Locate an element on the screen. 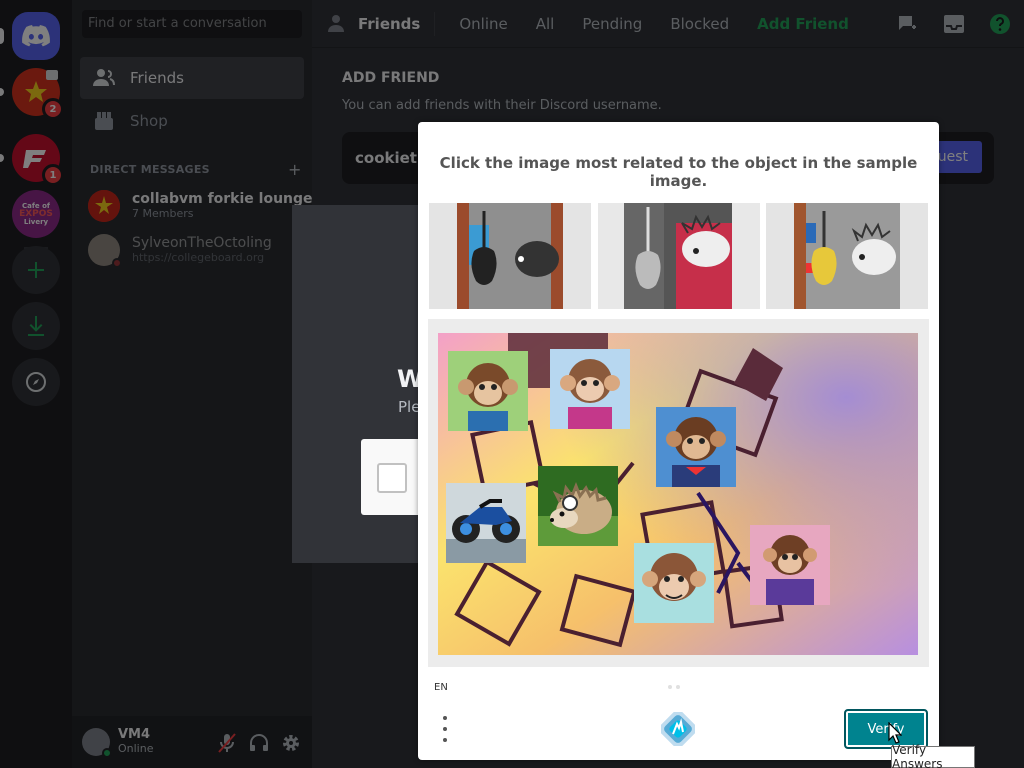  captcha-widget is located at coordinates (391, 477).